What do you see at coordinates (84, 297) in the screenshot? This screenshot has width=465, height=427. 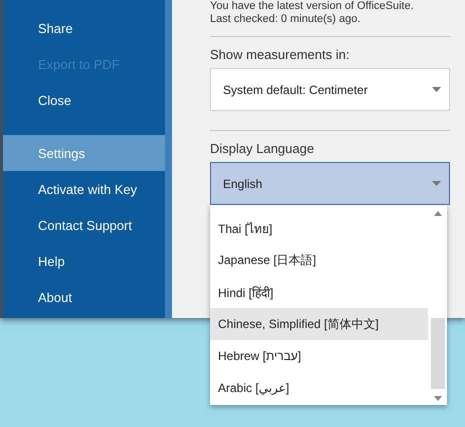 I see `sidebar-item: About` at bounding box center [84, 297].